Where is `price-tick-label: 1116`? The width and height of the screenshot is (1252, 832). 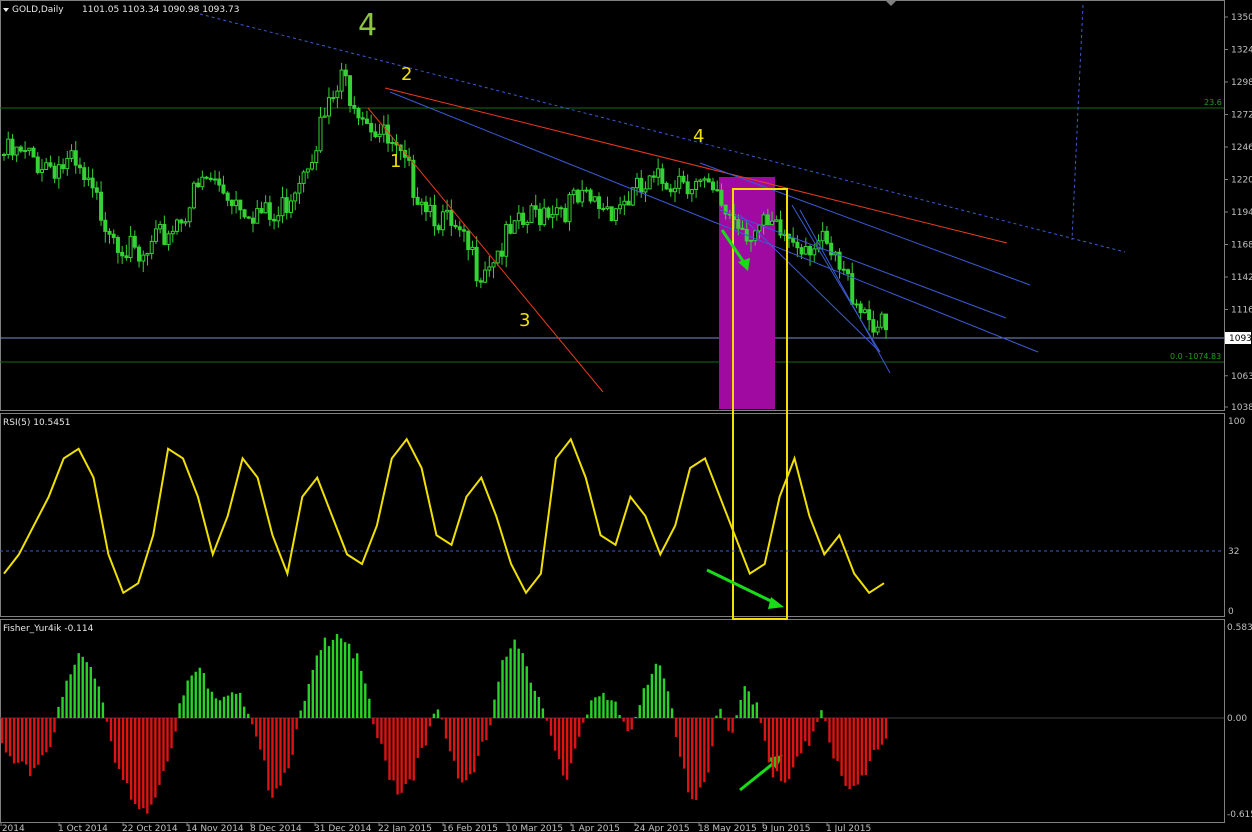
price-tick-label: 1116 is located at coordinates (1241, 311).